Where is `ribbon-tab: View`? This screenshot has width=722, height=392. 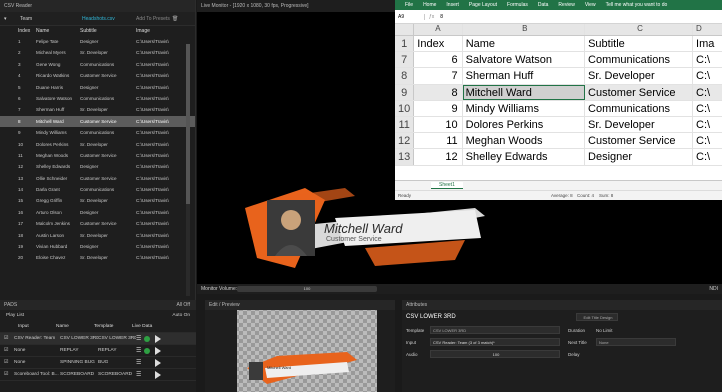 ribbon-tab: View is located at coordinates (590, 5).